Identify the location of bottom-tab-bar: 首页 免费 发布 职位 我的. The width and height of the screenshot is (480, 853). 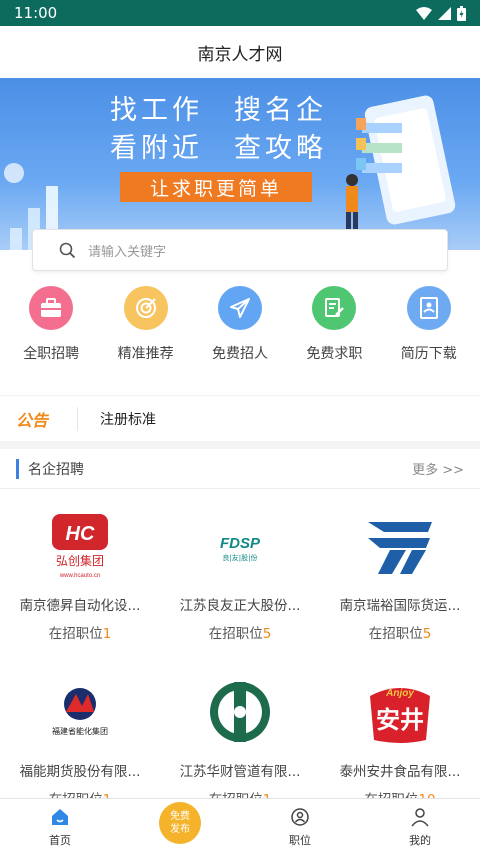
(240, 825).